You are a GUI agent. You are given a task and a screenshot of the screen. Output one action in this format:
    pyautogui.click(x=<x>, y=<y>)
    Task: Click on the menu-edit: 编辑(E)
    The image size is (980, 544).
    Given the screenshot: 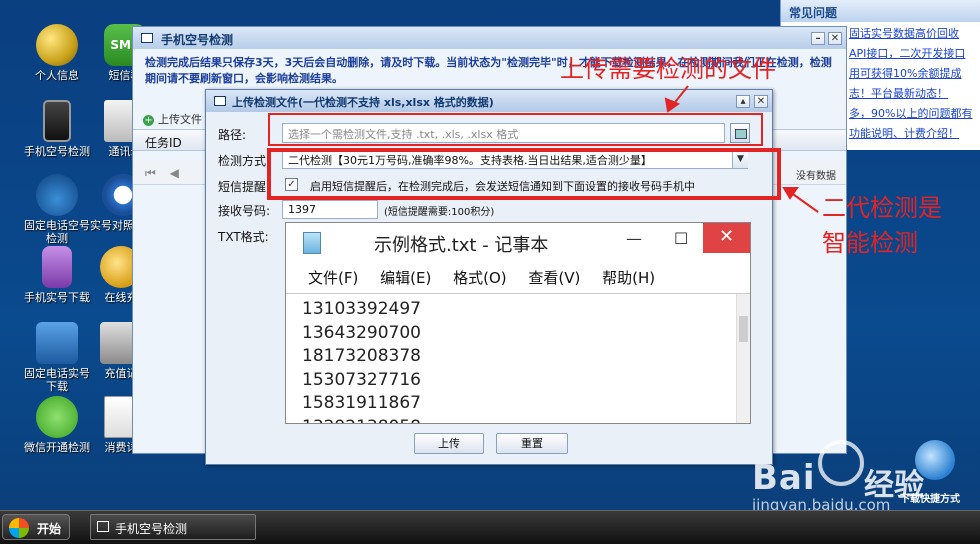 What is the action you would take?
    pyautogui.click(x=406, y=278)
    